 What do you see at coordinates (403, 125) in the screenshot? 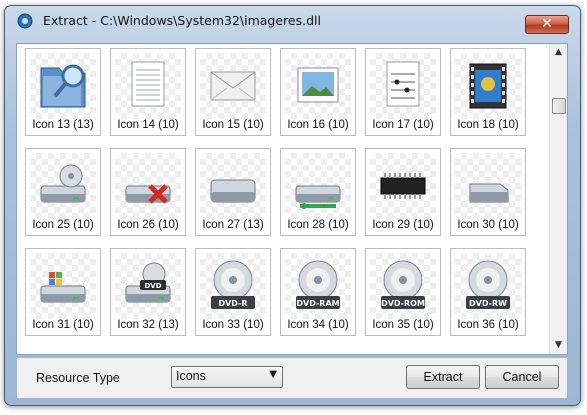
I see `icon-label: Icon 17 (10)` at bounding box center [403, 125].